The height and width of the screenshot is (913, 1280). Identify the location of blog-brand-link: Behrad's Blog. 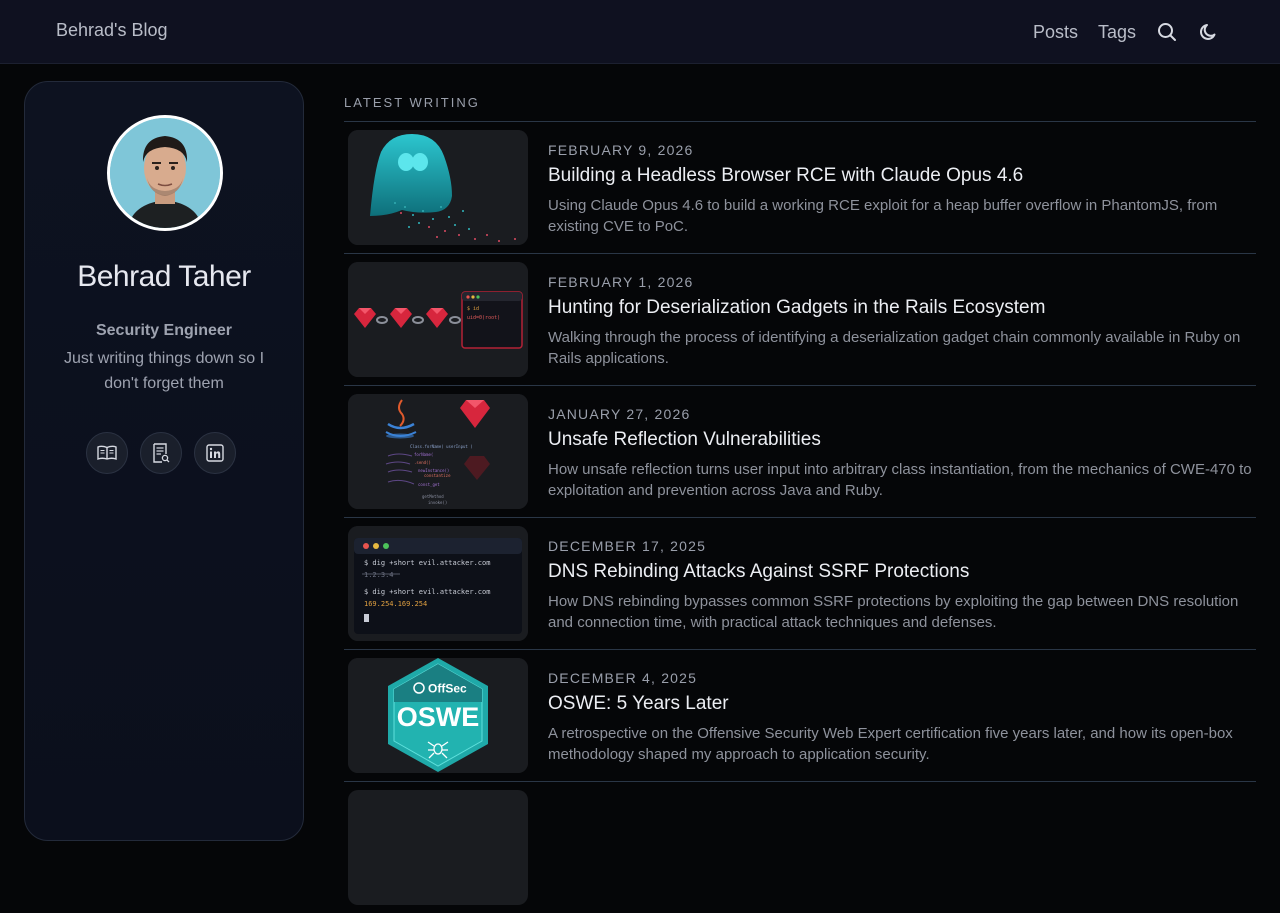
(112, 30).